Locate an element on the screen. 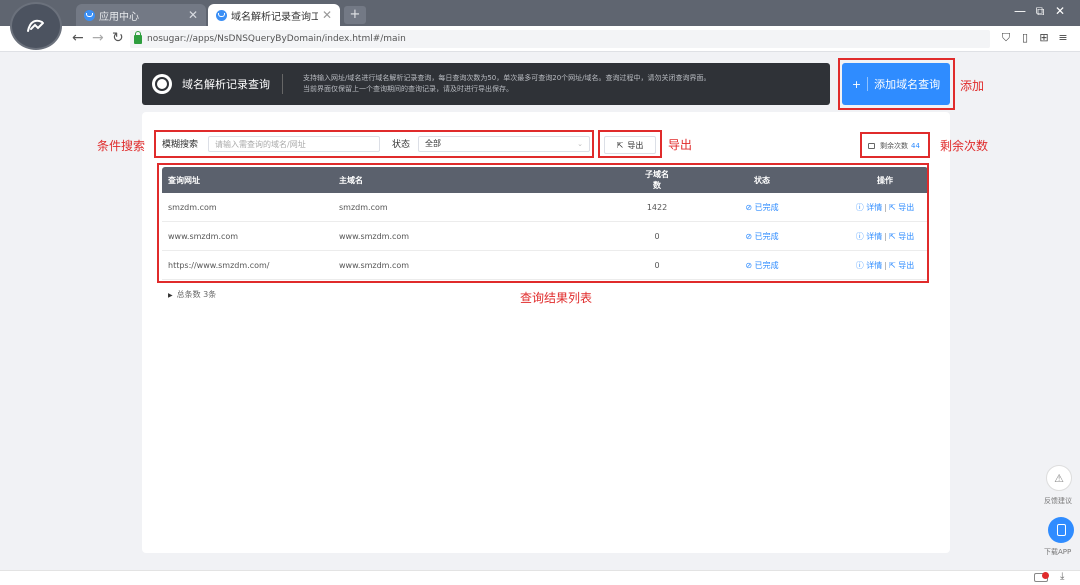 This screenshot has height=585, width=1080. shield-icon: ⛉ is located at coordinates (1006, 38).